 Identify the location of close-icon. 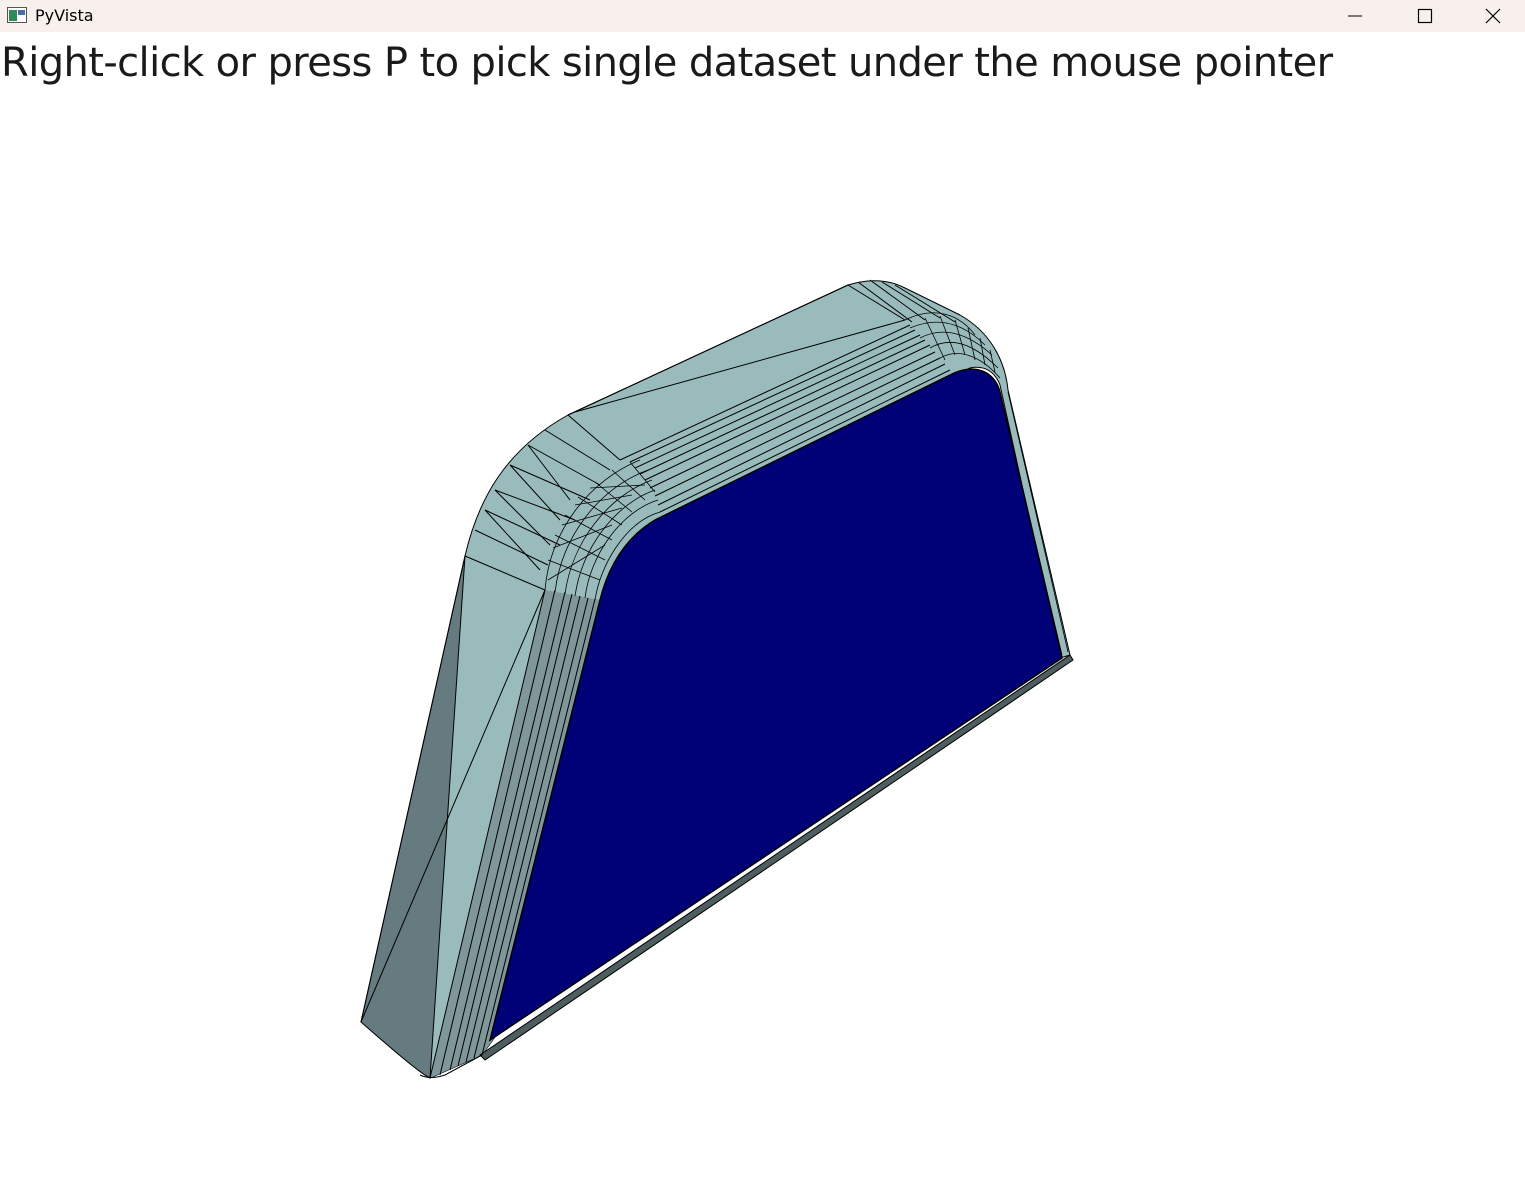
(1492, 16).